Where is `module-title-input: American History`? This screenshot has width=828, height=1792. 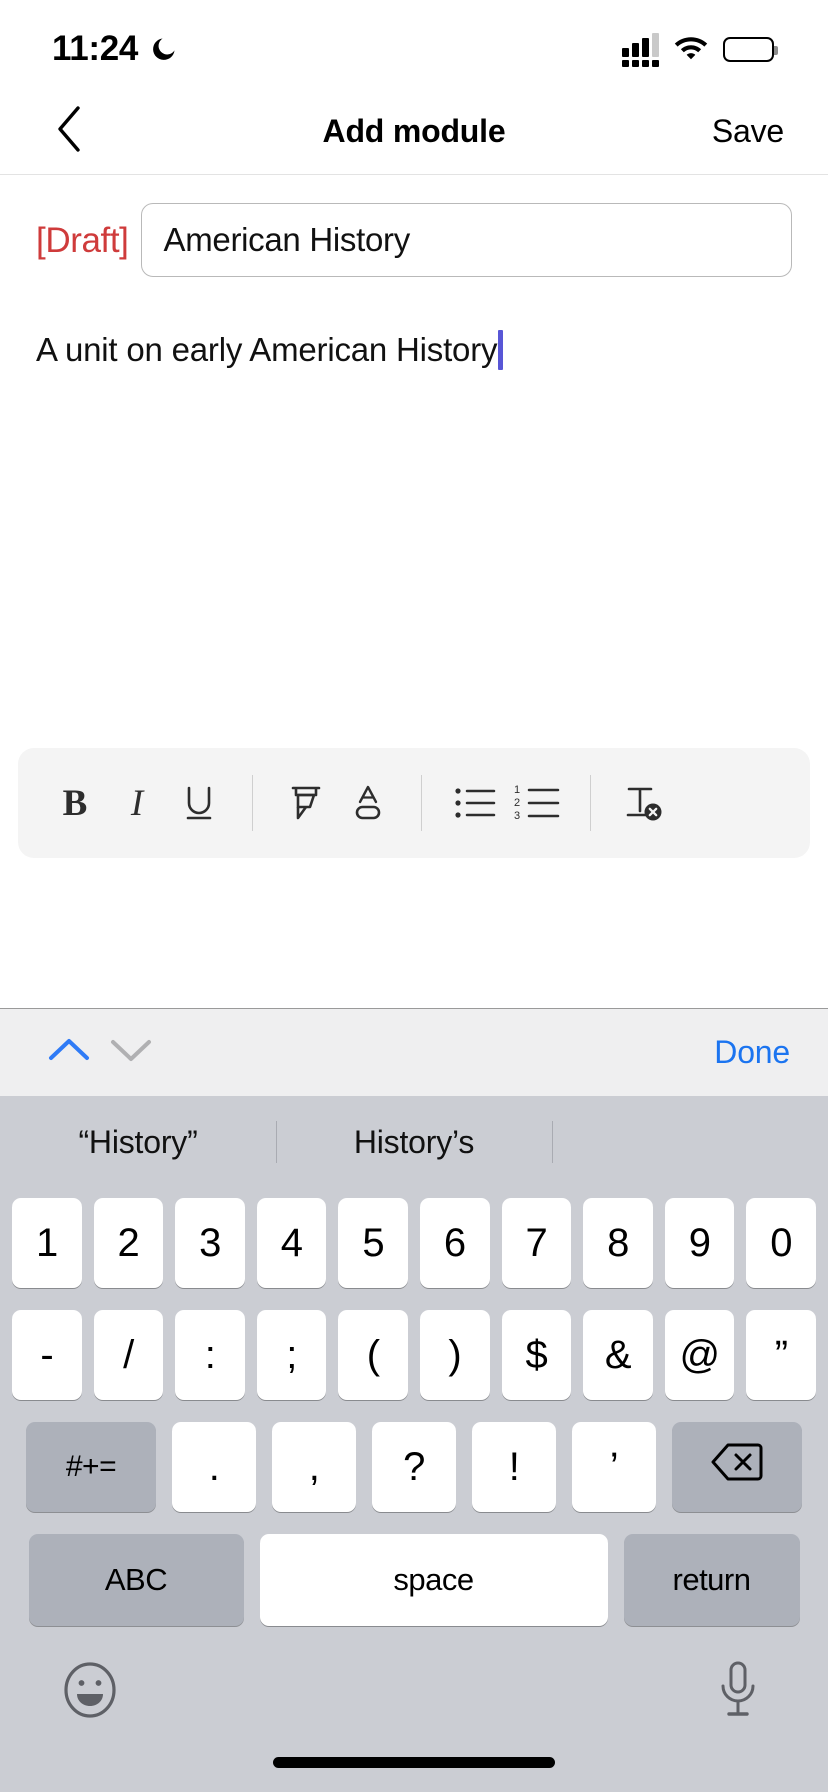
module-title-input: American History is located at coordinates (466, 240).